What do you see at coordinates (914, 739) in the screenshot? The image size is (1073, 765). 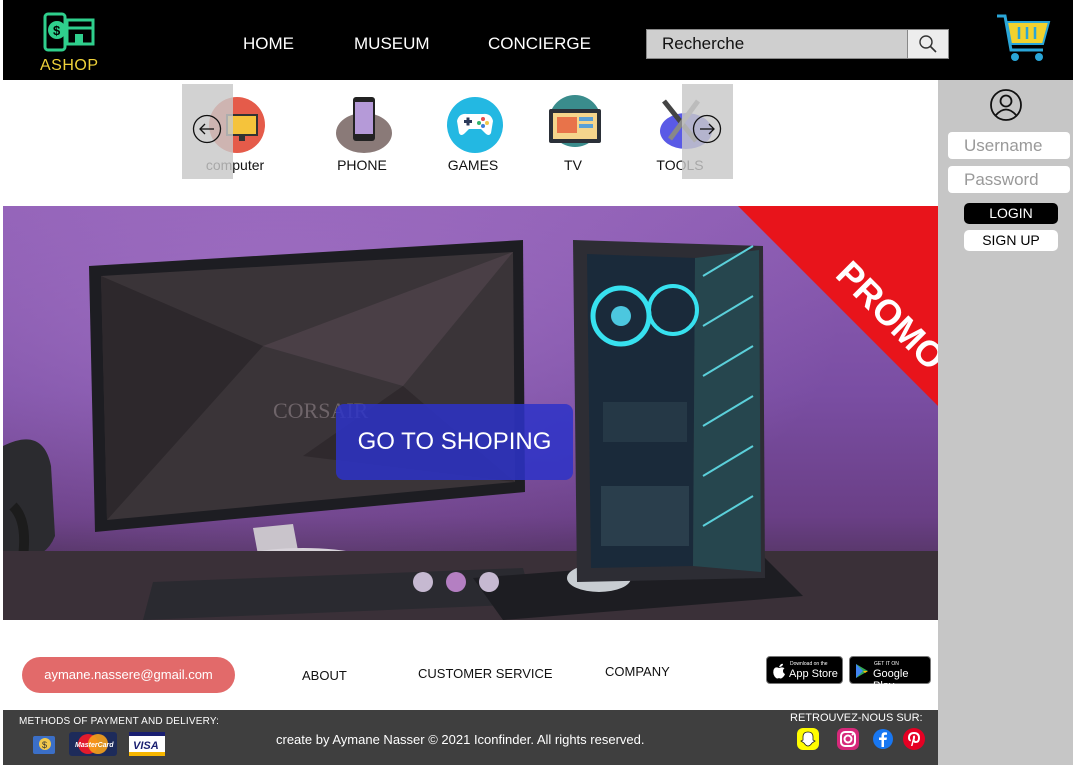 I see `pinterest-icon` at bounding box center [914, 739].